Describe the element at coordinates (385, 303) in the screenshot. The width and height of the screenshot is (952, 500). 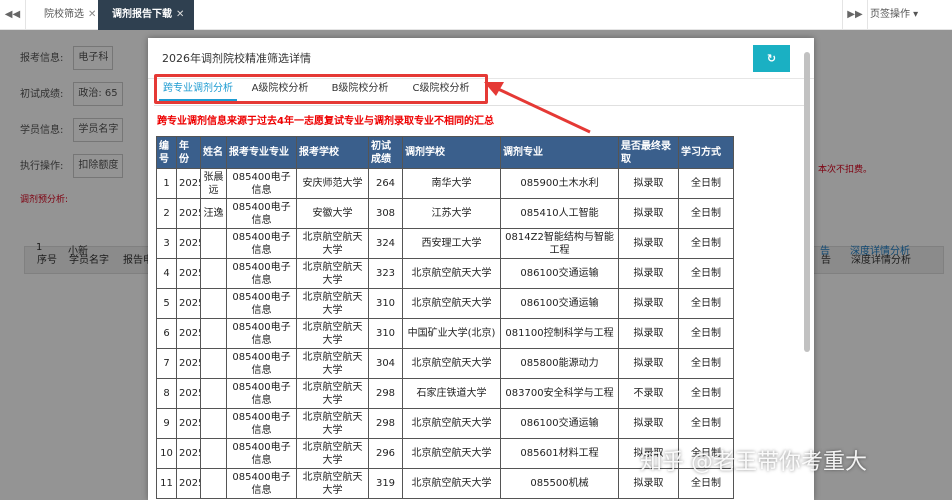
I see `table-cell: 310` at that location.